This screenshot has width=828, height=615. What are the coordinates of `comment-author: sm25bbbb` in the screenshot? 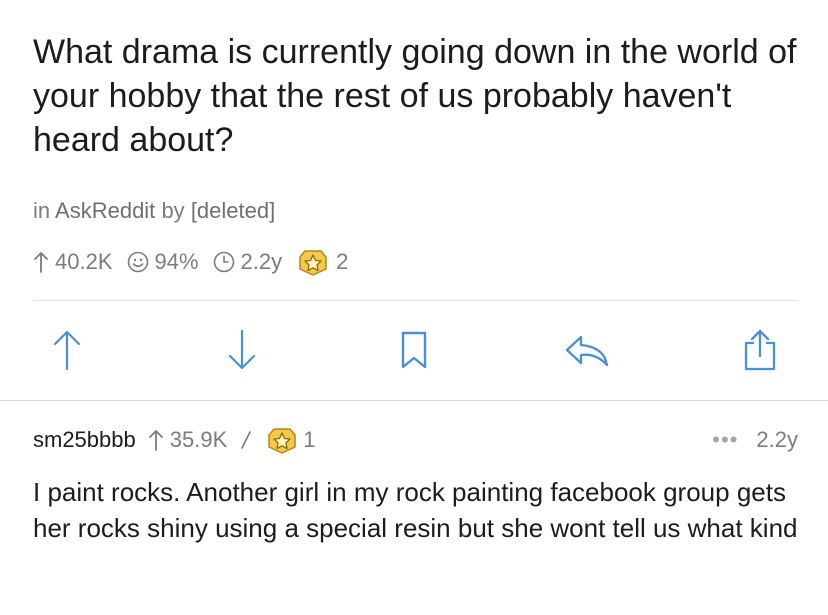 It's located at (84, 440).